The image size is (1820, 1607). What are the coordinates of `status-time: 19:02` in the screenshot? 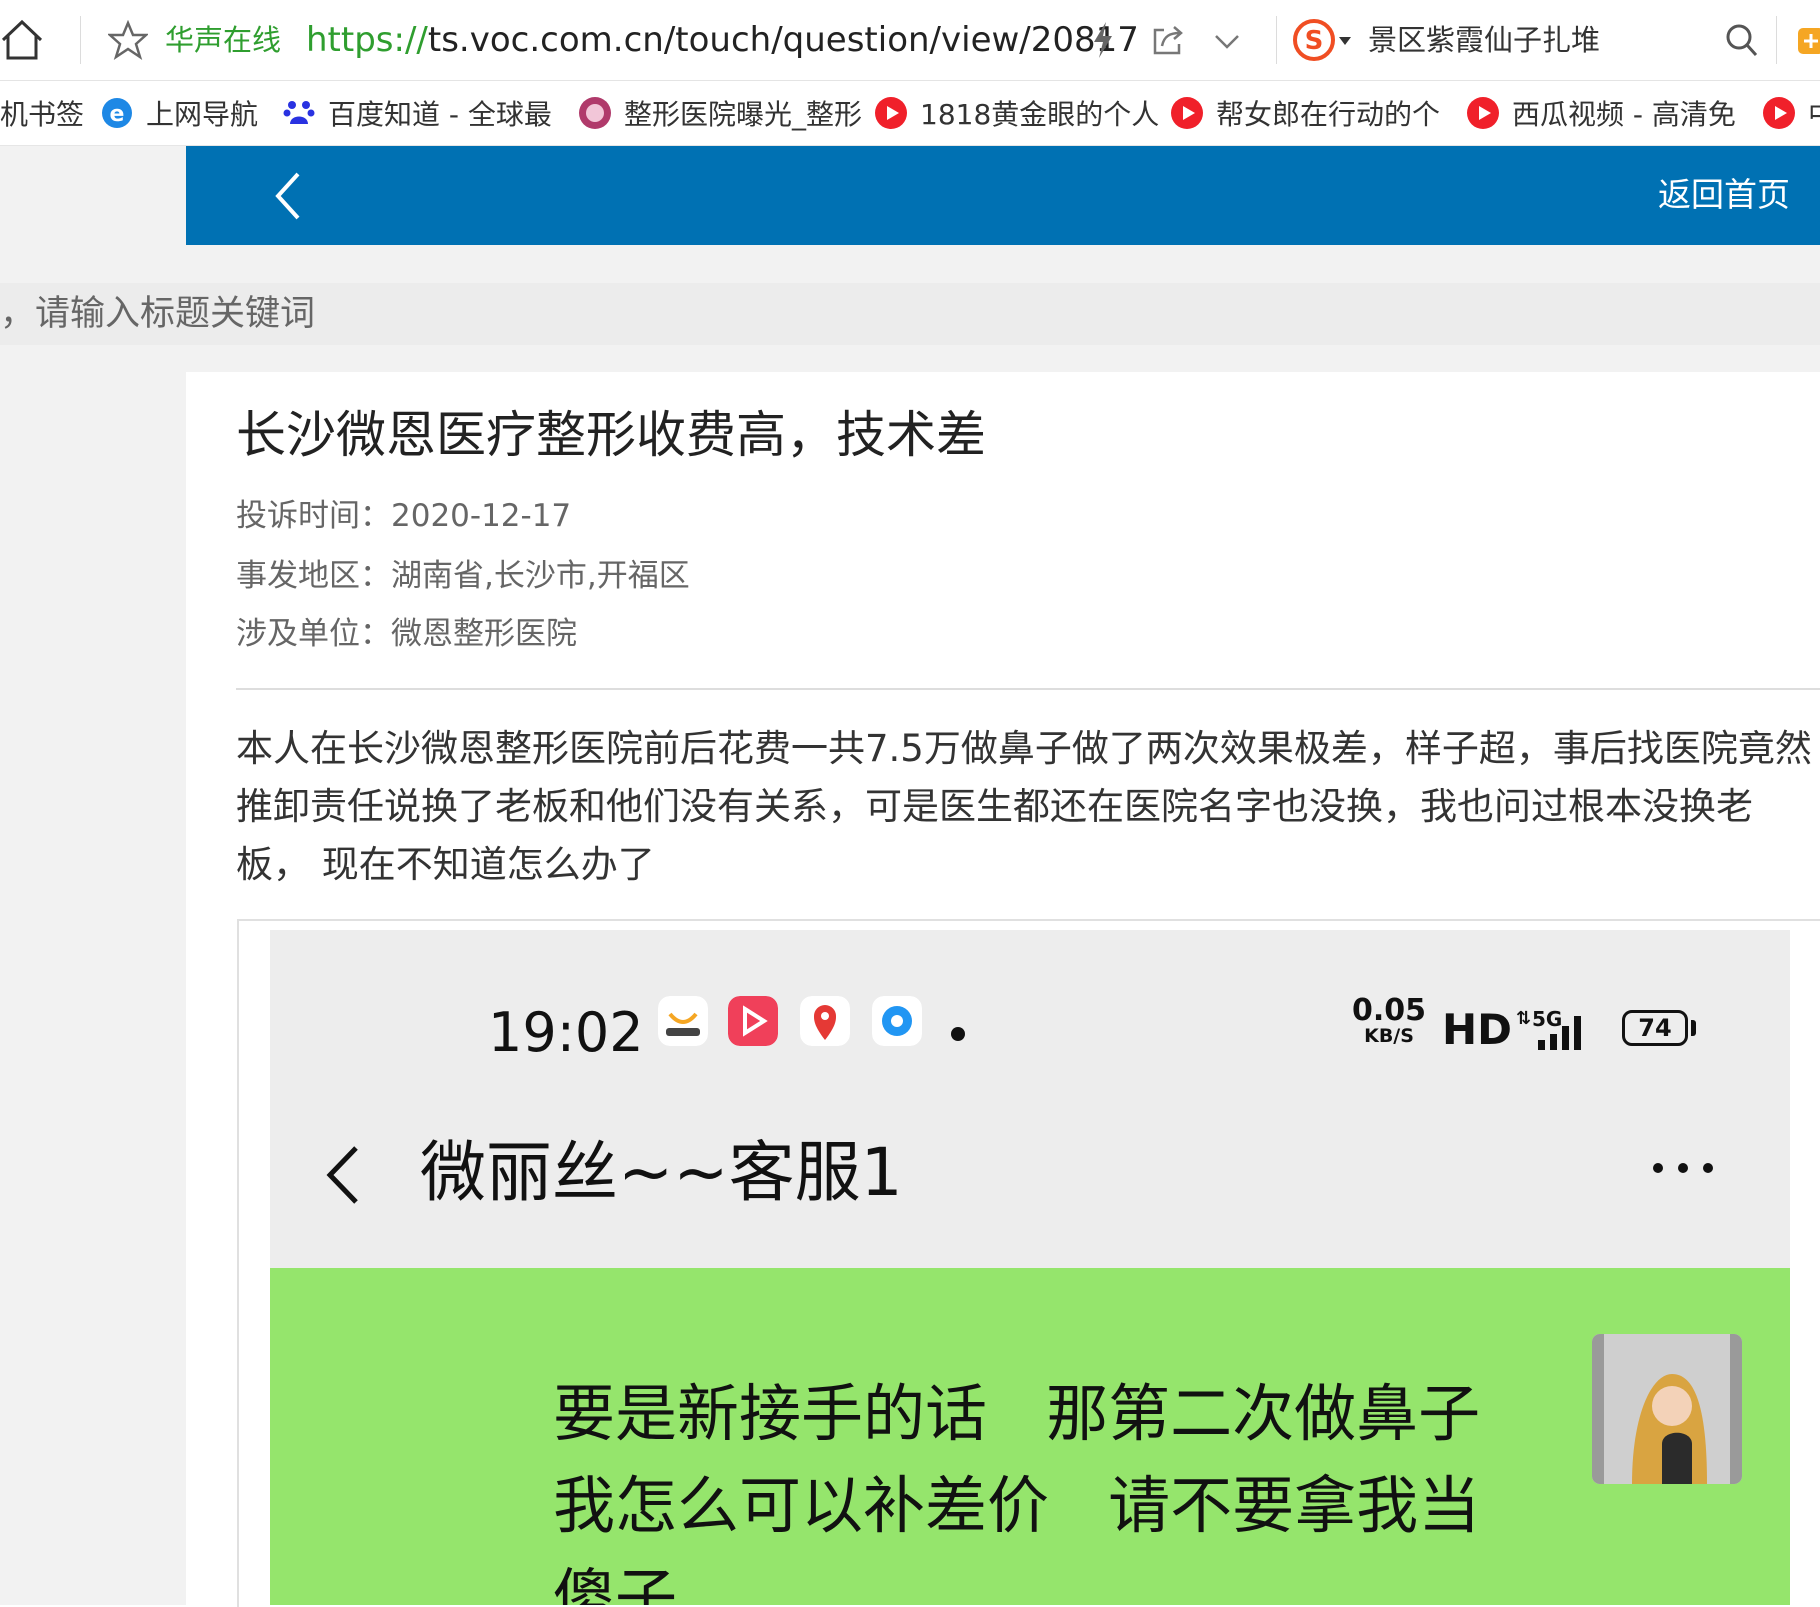 It's located at (566, 1032).